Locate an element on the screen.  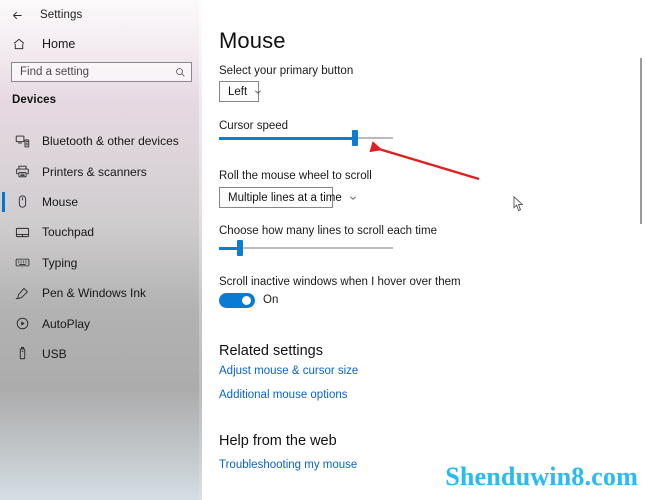
wheel-scroll-value: Multiple lines at a time is located at coordinates (285, 197).